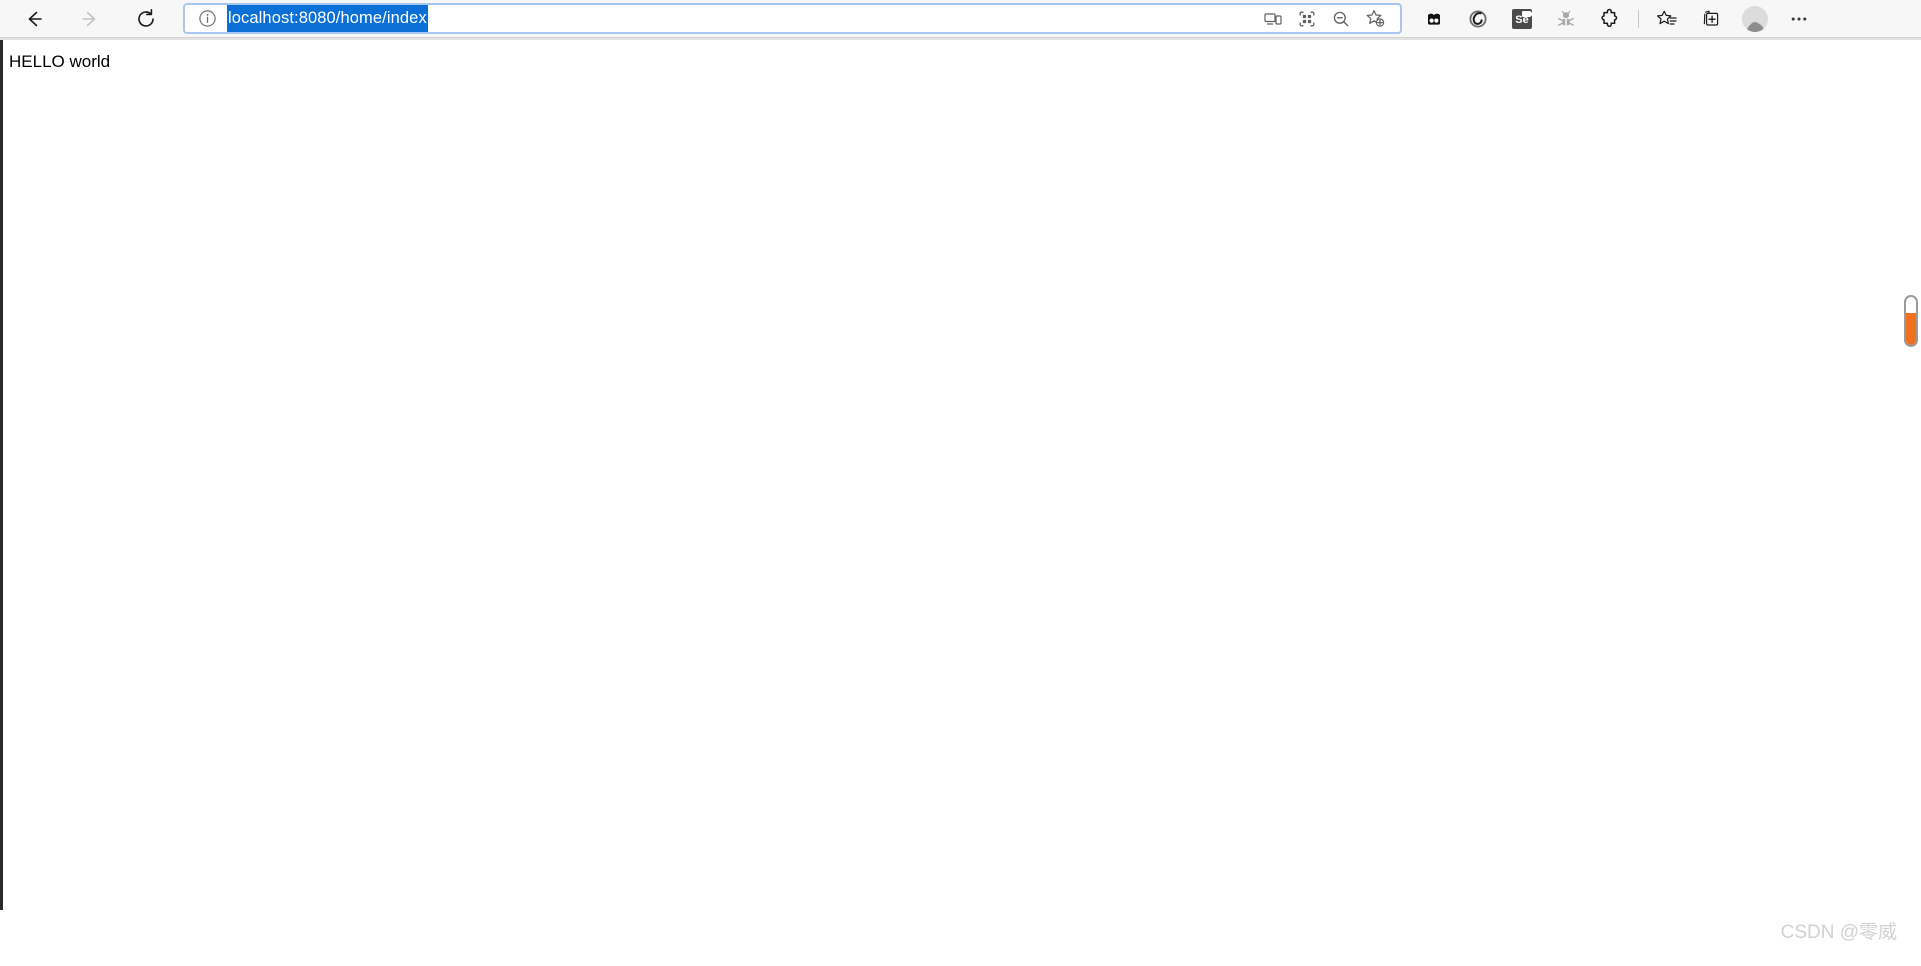  I want to click on url-text: localhost:8080/home/index, so click(327, 18).